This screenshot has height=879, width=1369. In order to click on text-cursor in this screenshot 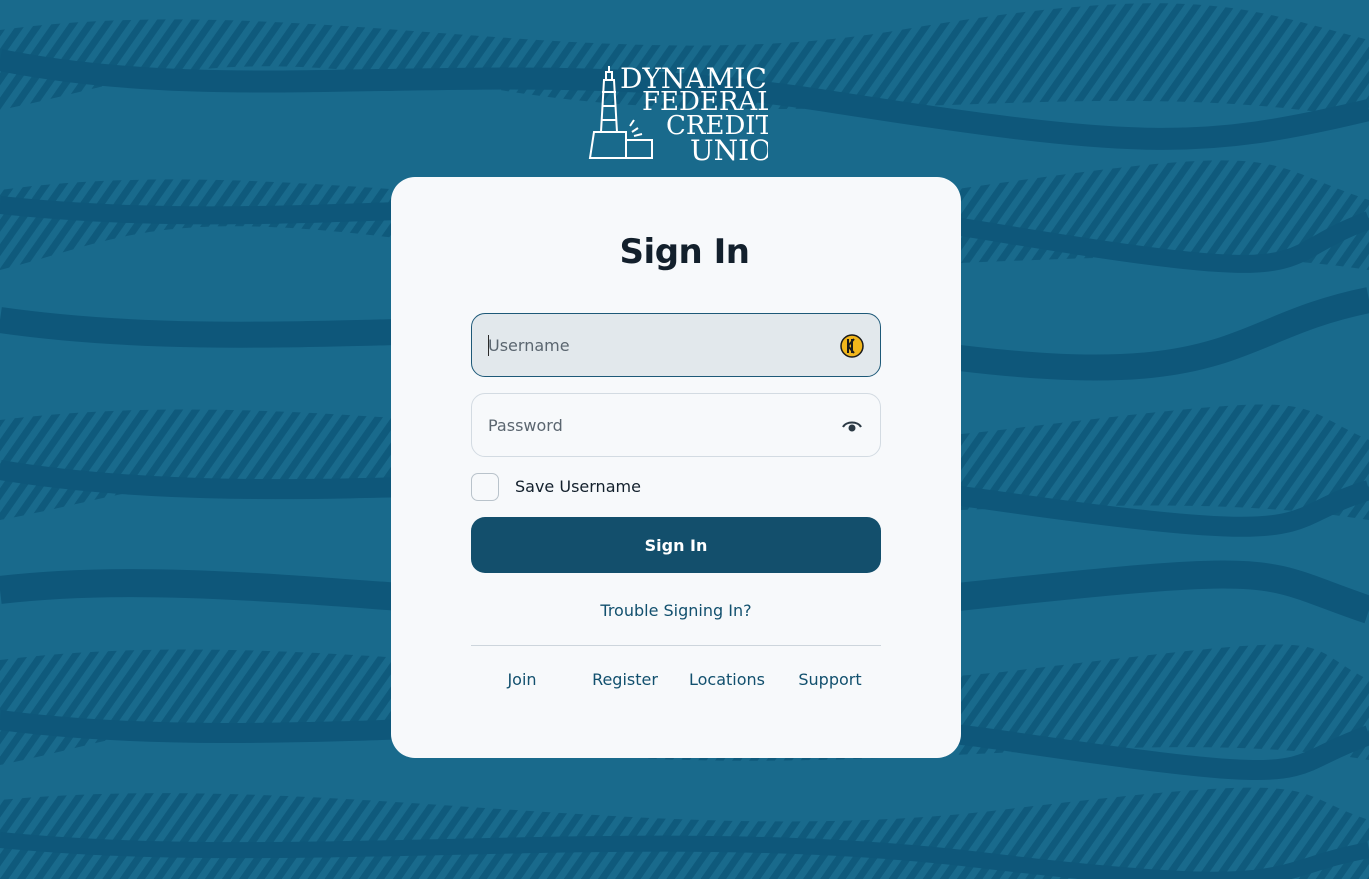, I will do `click(488, 345)`.